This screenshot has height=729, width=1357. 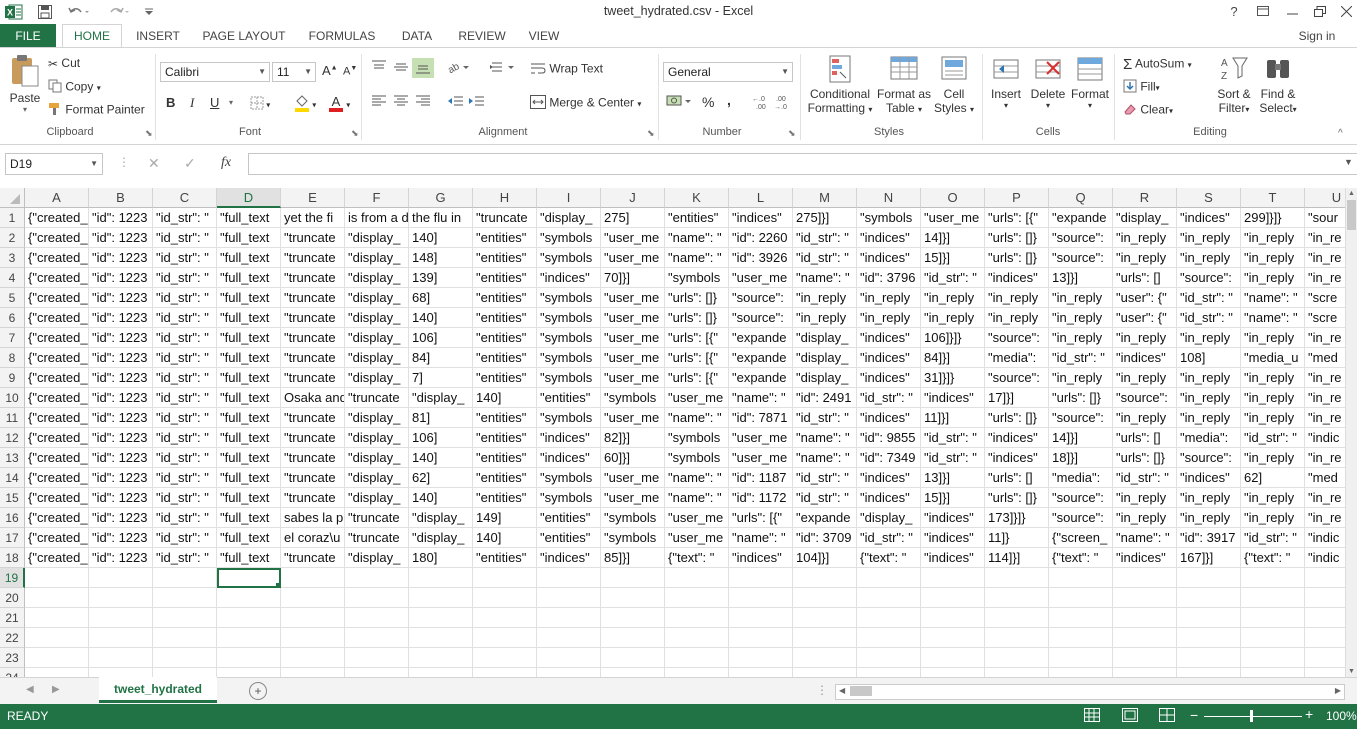 I want to click on cell-m16: "expande, so click(x=825, y=518).